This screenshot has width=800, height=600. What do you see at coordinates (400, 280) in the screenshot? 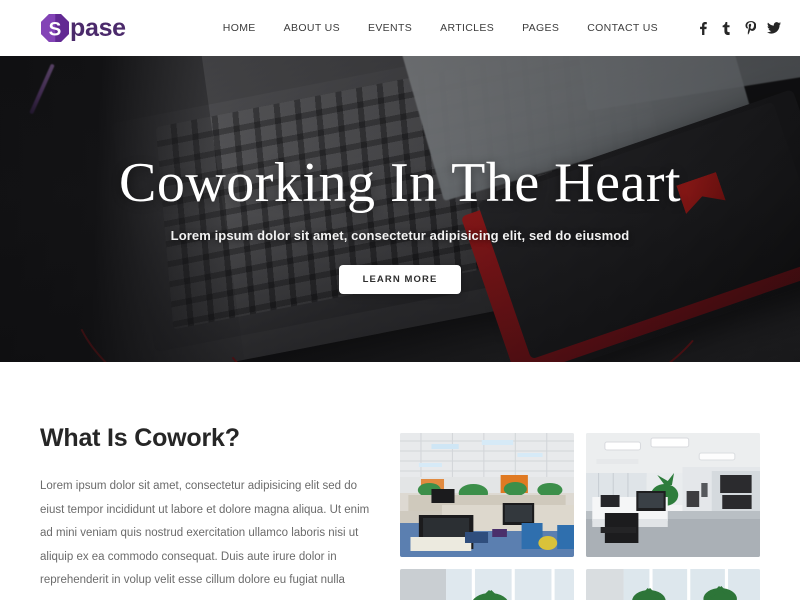
I see `learn-more-button: LEARN MORE` at bounding box center [400, 280].